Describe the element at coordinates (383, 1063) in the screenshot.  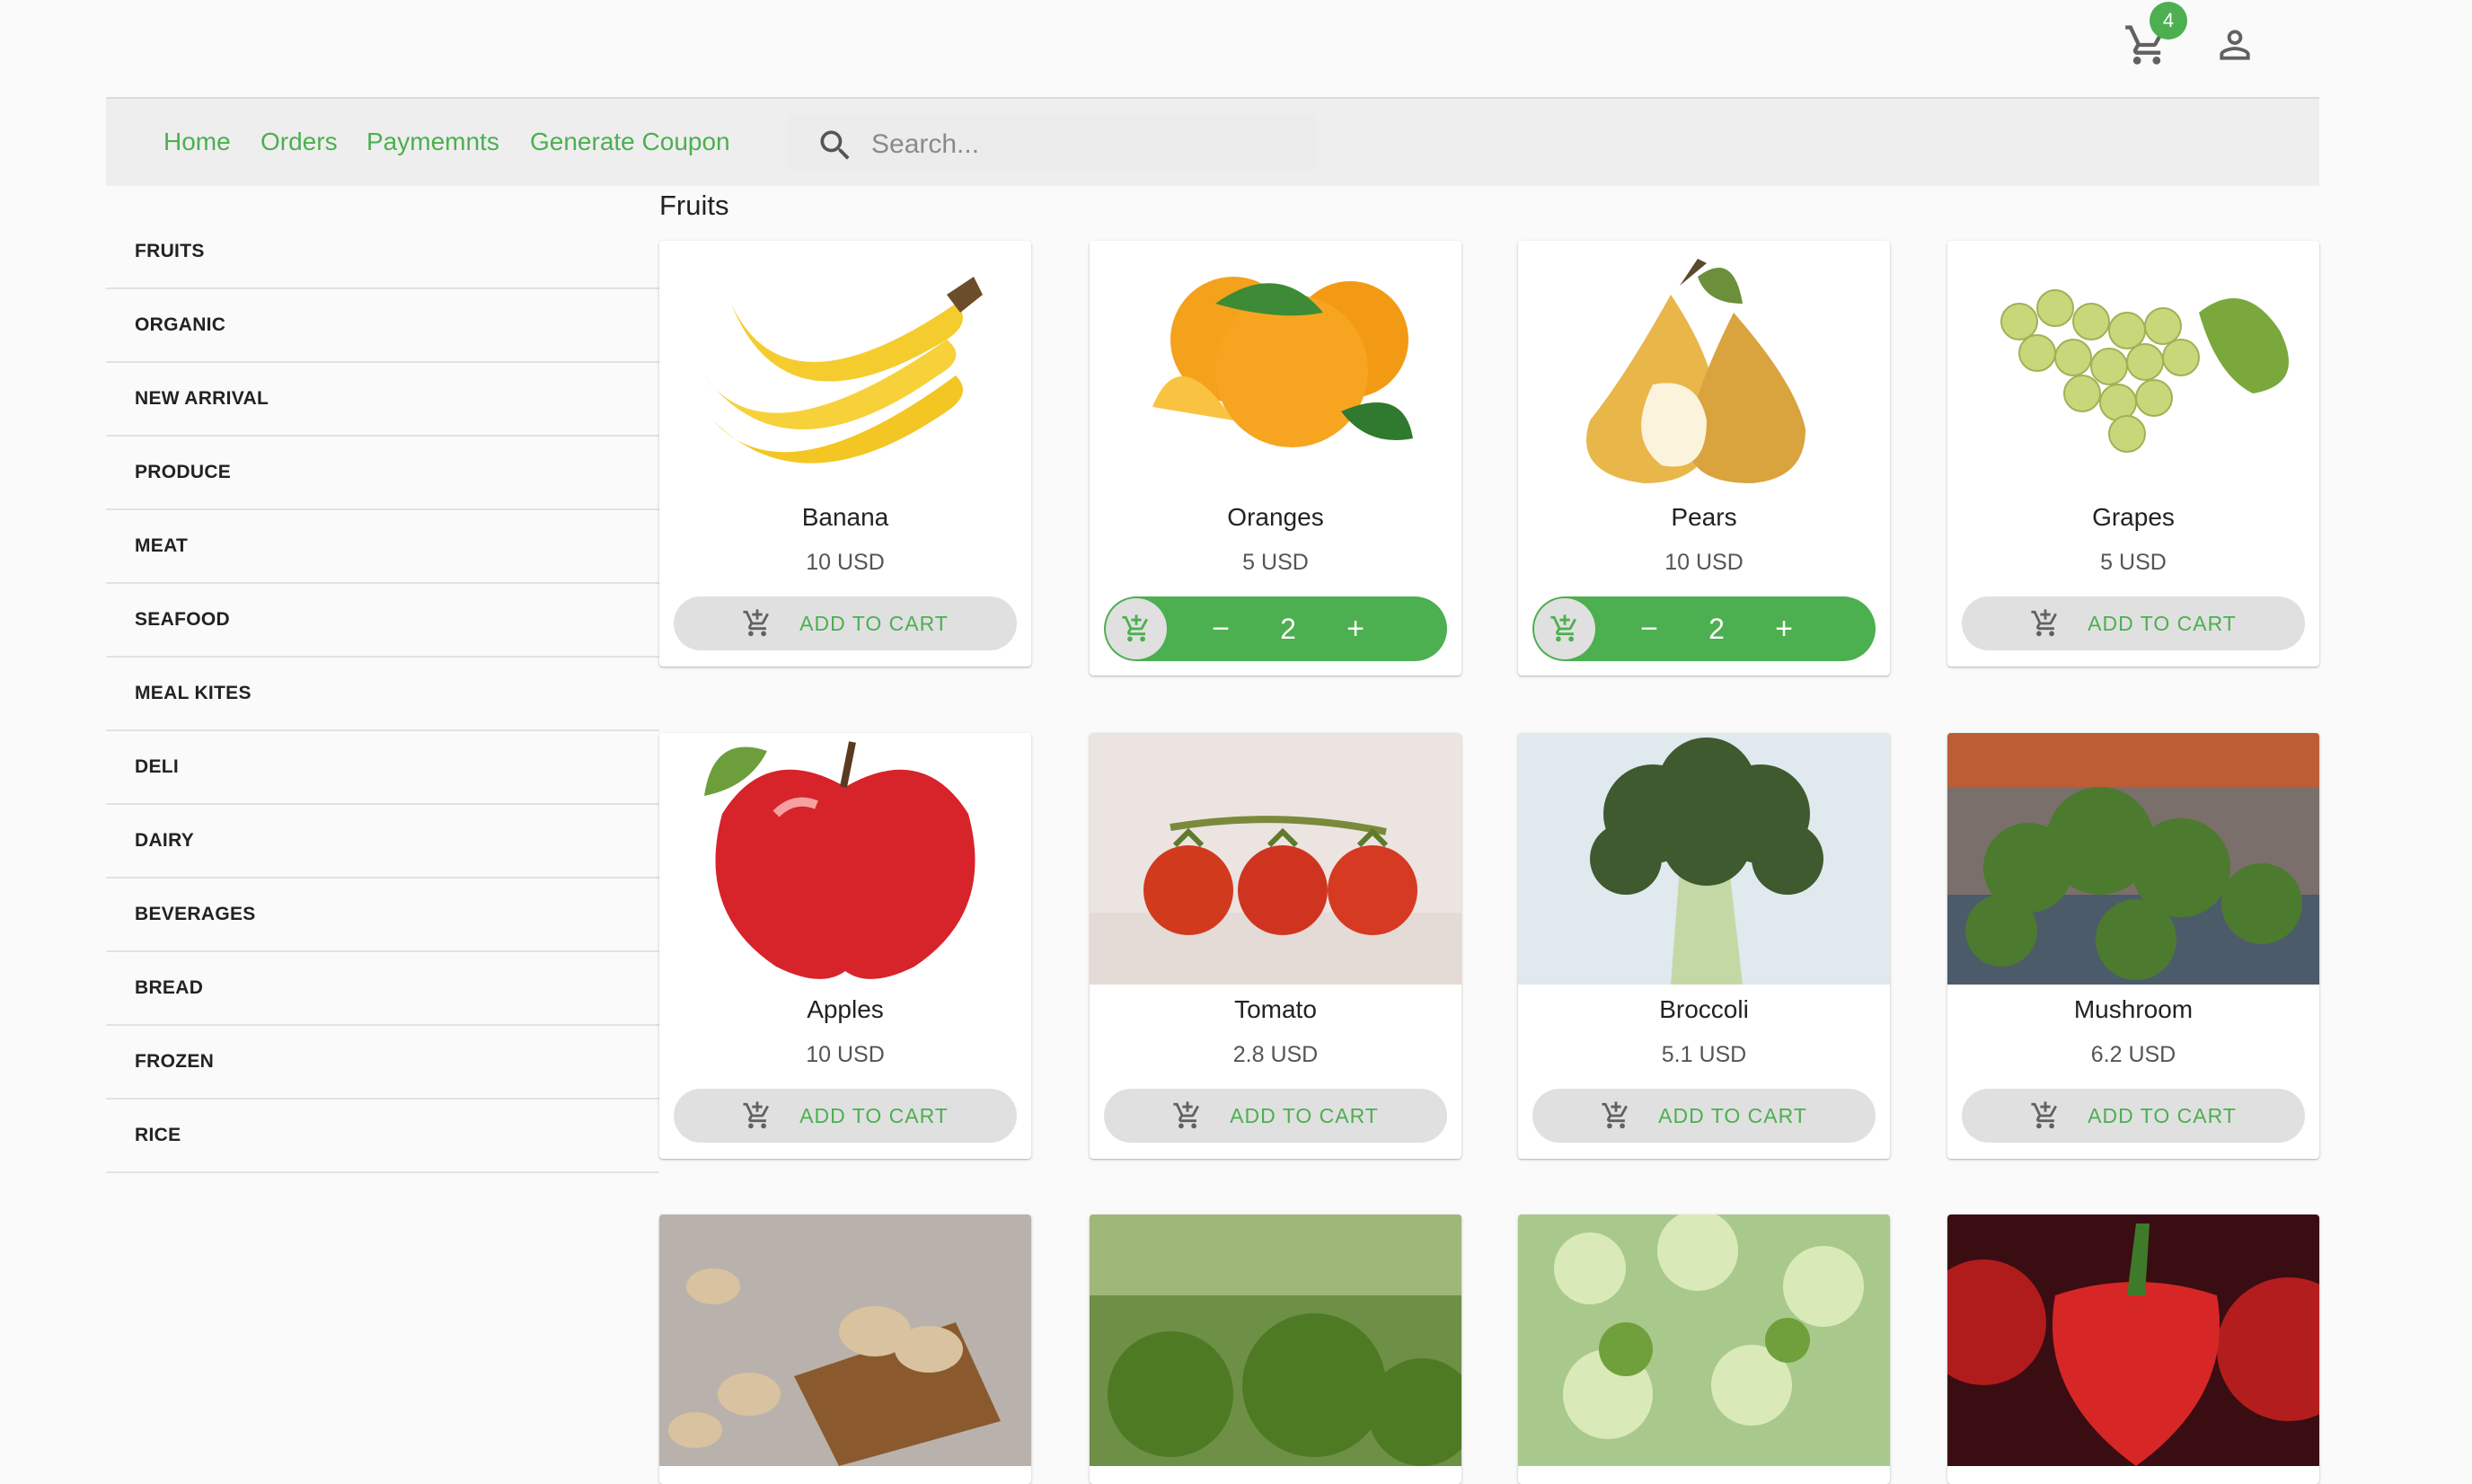
I see `category-frozen: FROZEN` at that location.